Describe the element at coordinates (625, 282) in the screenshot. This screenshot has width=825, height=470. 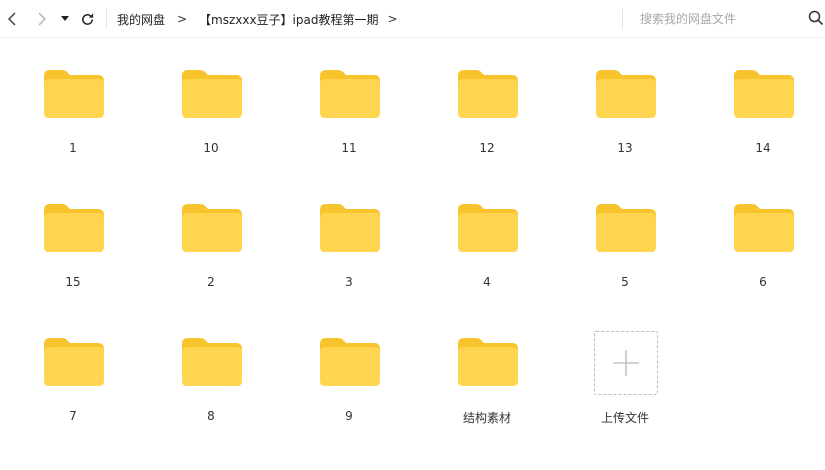
I see `folder-name: 5` at that location.